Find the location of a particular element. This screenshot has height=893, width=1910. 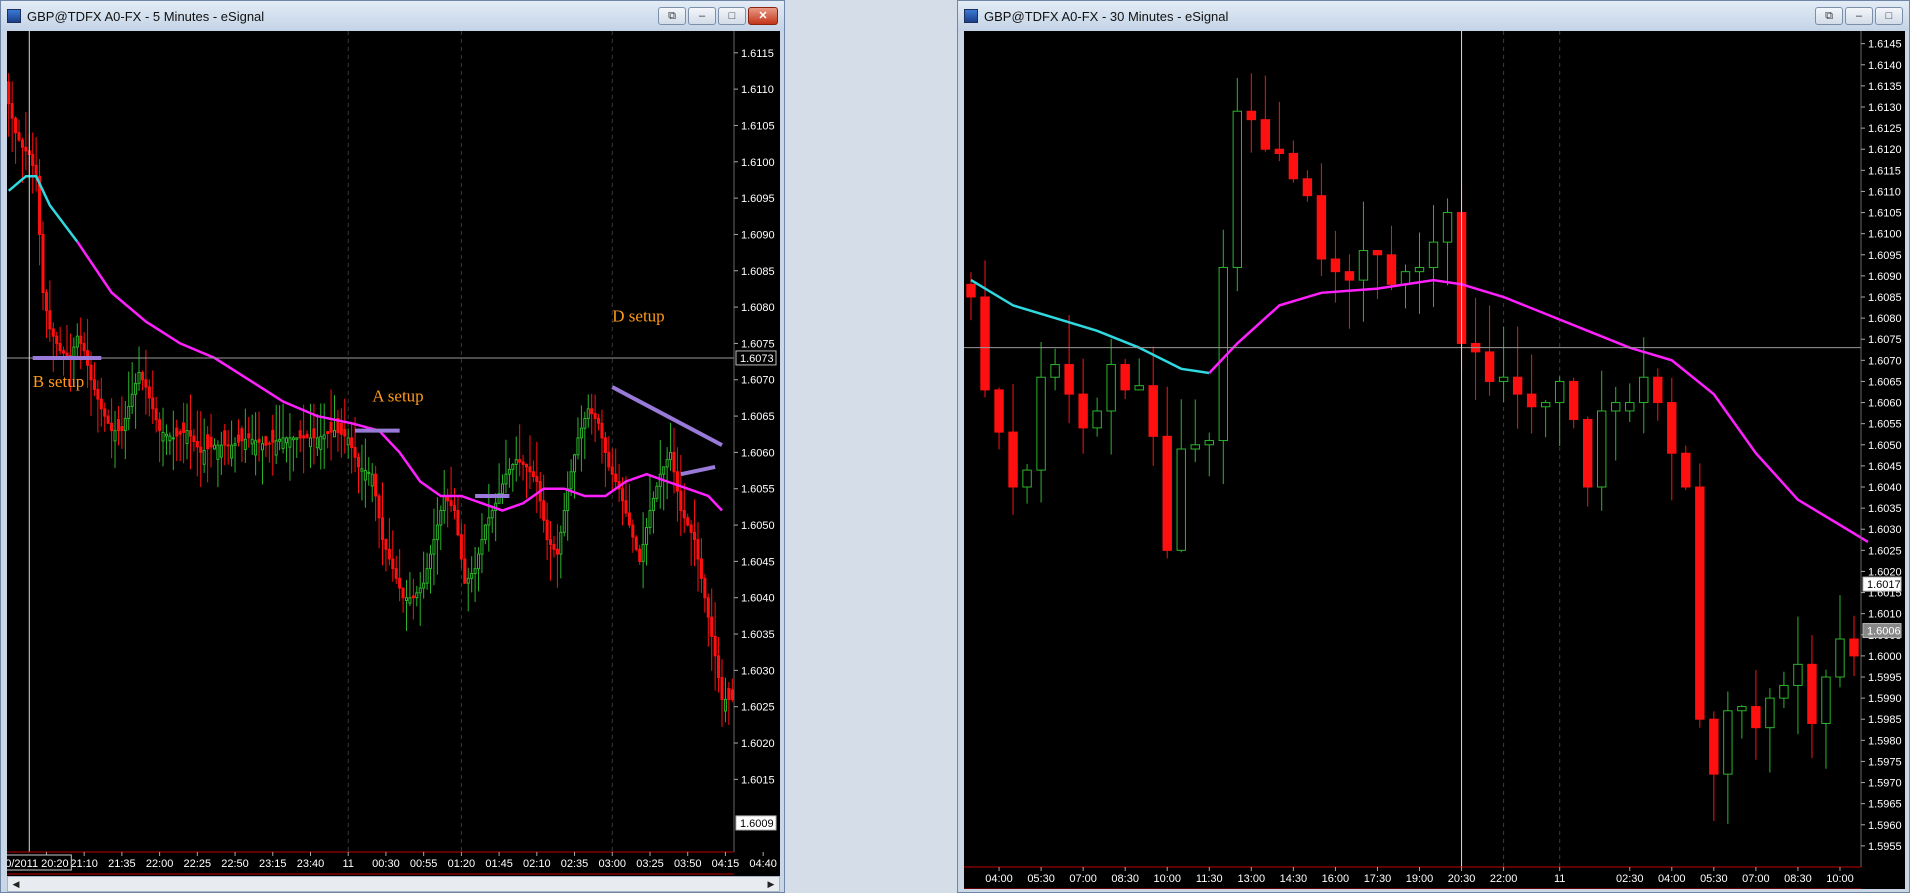

time-tick-label: 11:30 is located at coordinates (1209, 879).